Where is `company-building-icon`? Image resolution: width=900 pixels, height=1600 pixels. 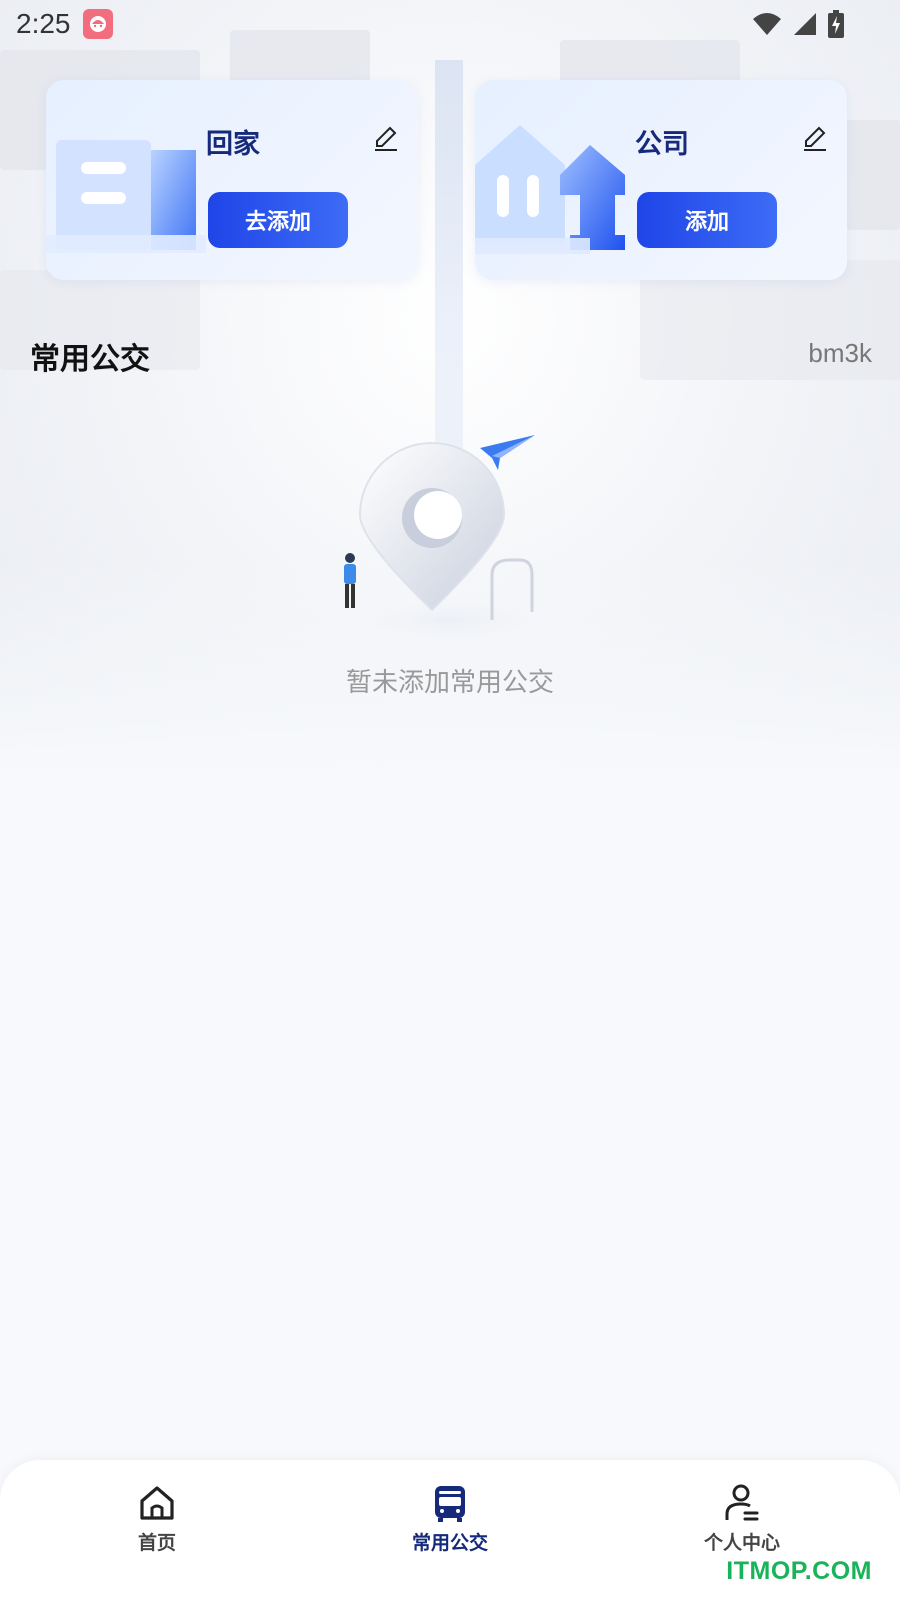 company-building-icon is located at coordinates (550, 189).